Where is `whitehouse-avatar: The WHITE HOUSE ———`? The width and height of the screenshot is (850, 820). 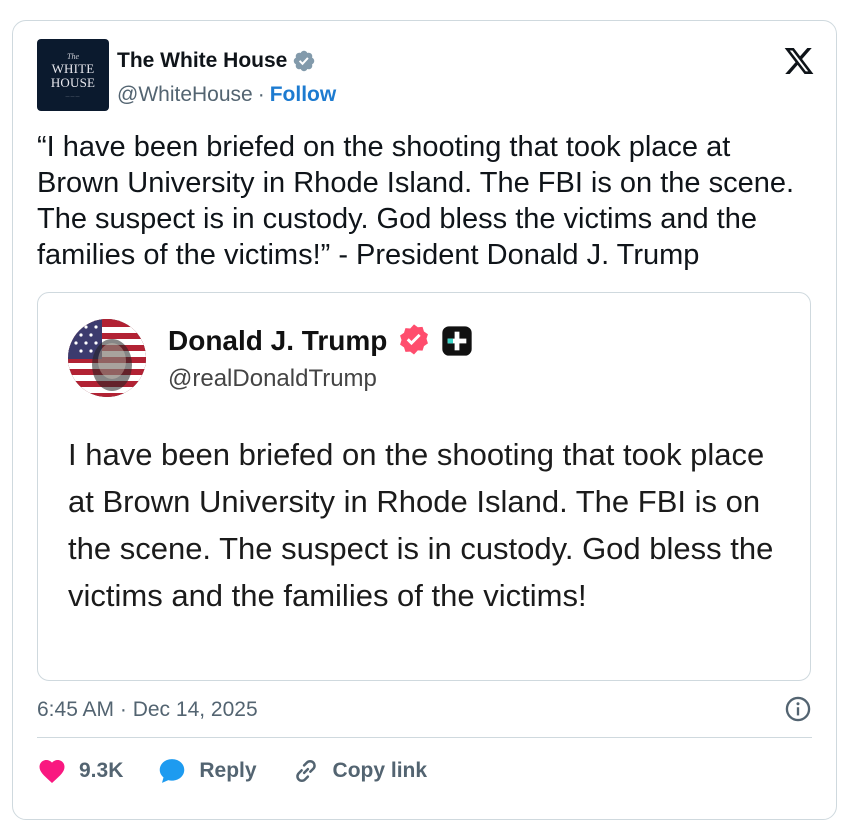
whitehouse-avatar: The WHITE HOUSE ——— is located at coordinates (73, 75).